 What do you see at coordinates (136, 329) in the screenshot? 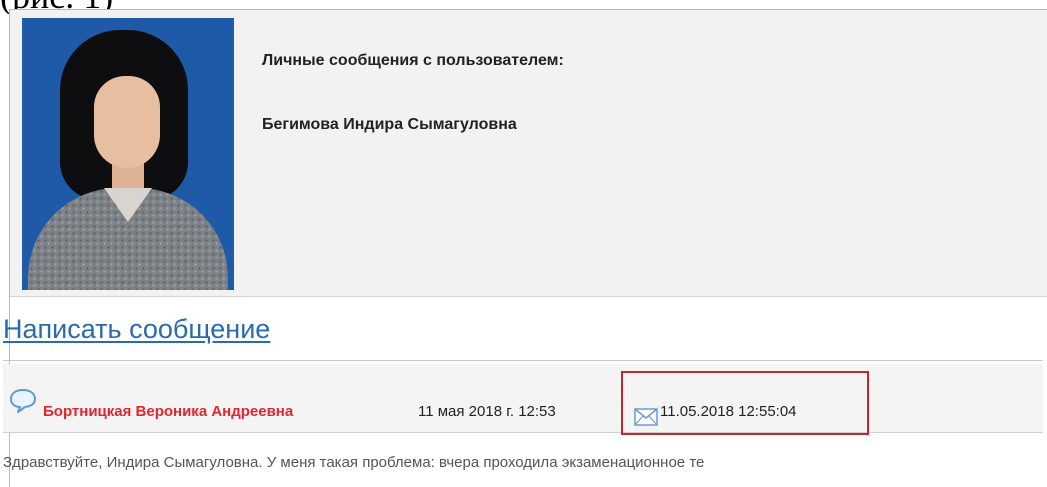
I see `write-message-link: Написать сообщение` at bounding box center [136, 329].